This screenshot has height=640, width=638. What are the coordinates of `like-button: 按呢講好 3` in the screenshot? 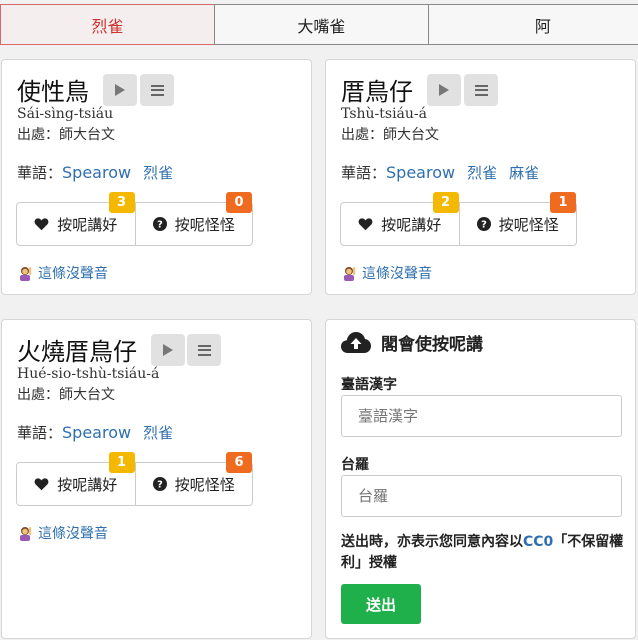 It's located at (76, 218).